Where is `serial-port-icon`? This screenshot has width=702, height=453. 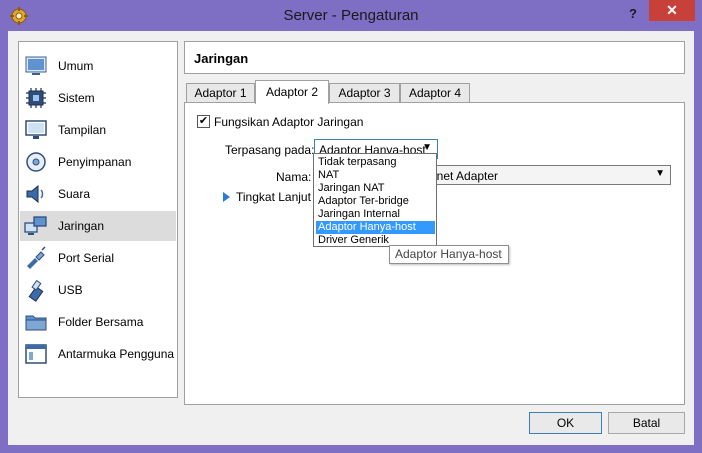
serial-port-icon is located at coordinates (36, 257).